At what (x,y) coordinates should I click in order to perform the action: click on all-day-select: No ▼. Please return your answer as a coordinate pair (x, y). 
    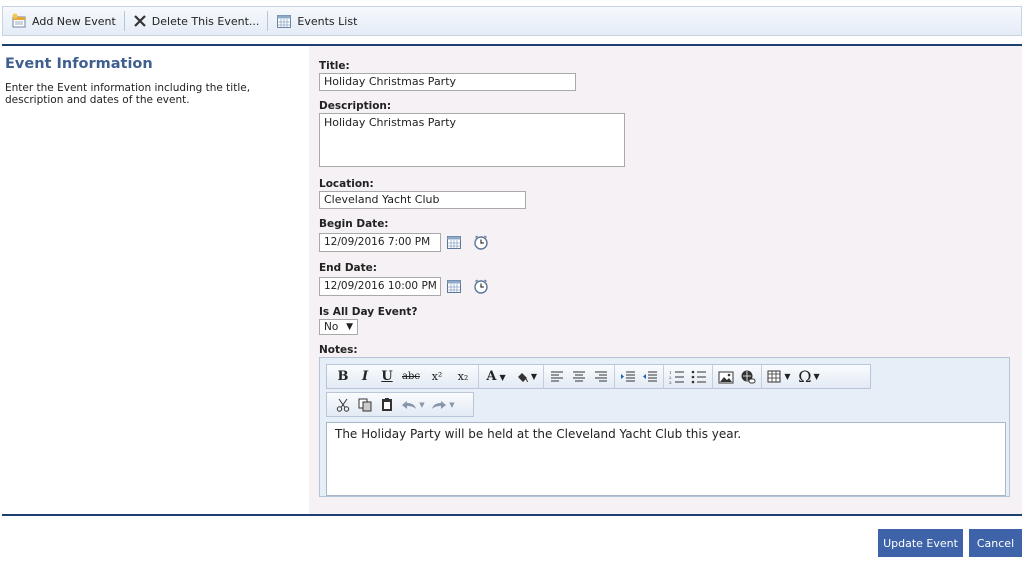
    Looking at the image, I should click on (338, 327).